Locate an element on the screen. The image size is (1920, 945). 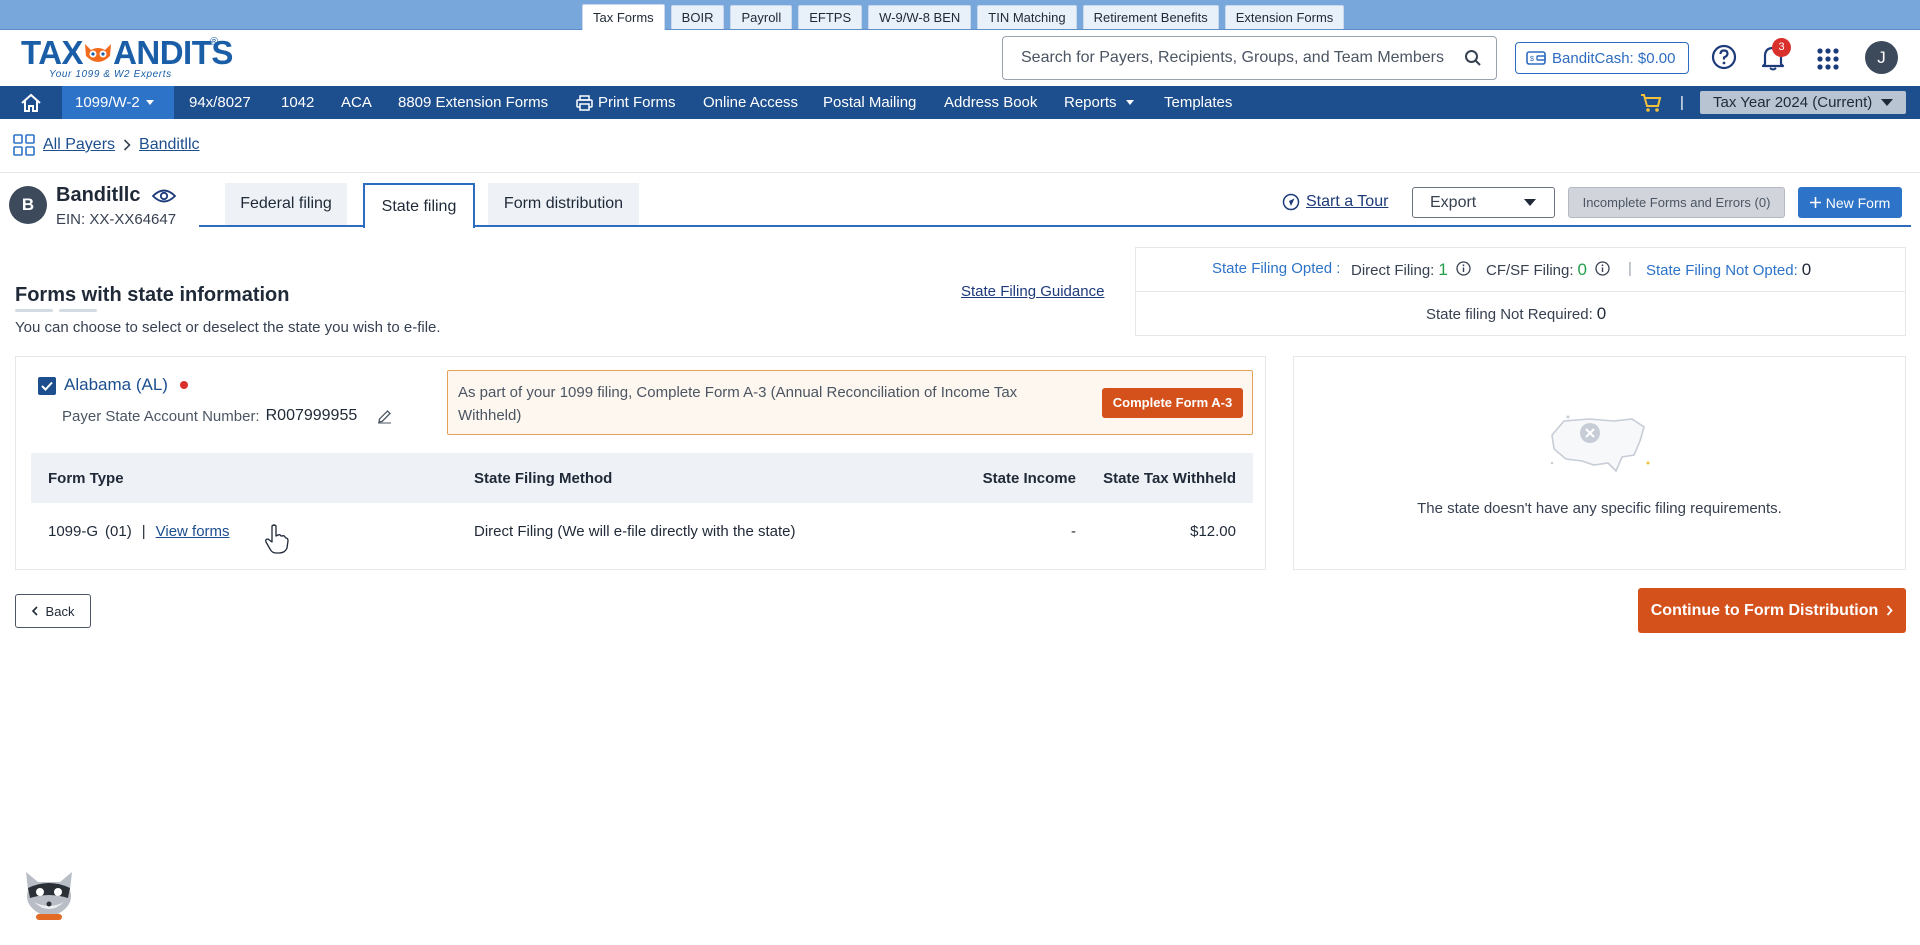
bandit-cash-button: $ BanditCash: $0.00 is located at coordinates (1602, 58).